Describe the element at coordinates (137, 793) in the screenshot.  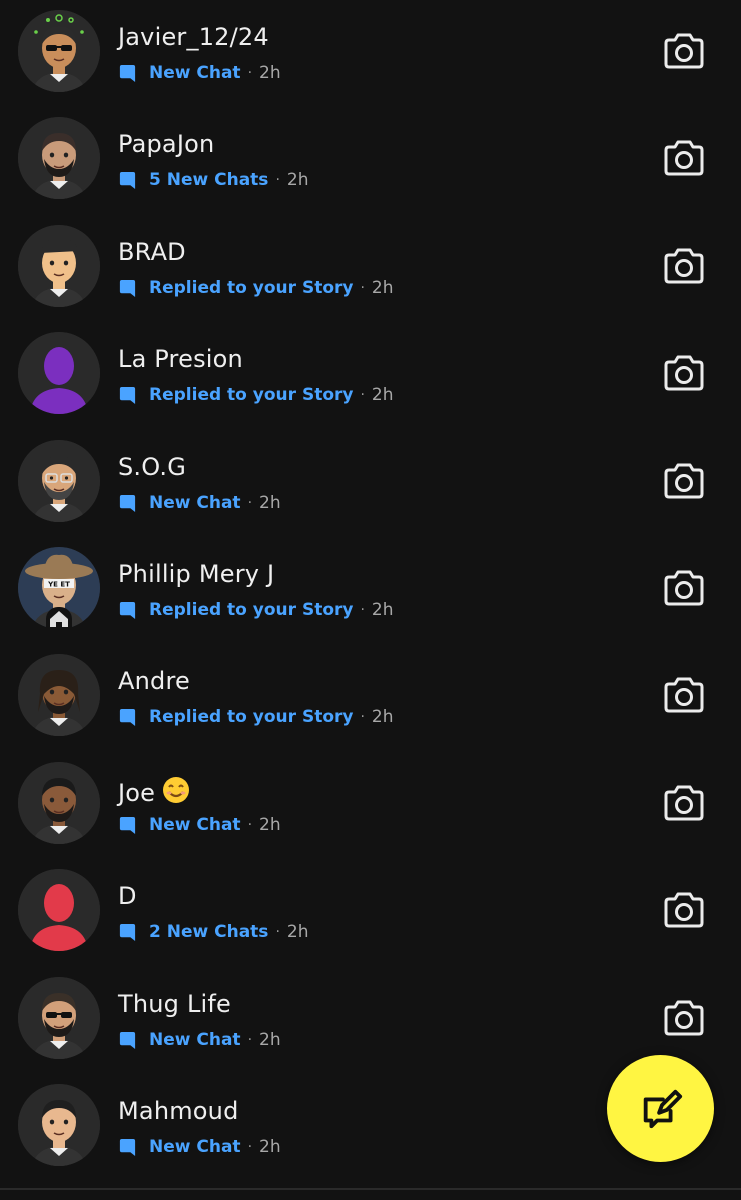
I see `chat-name-text: Joe` at that location.